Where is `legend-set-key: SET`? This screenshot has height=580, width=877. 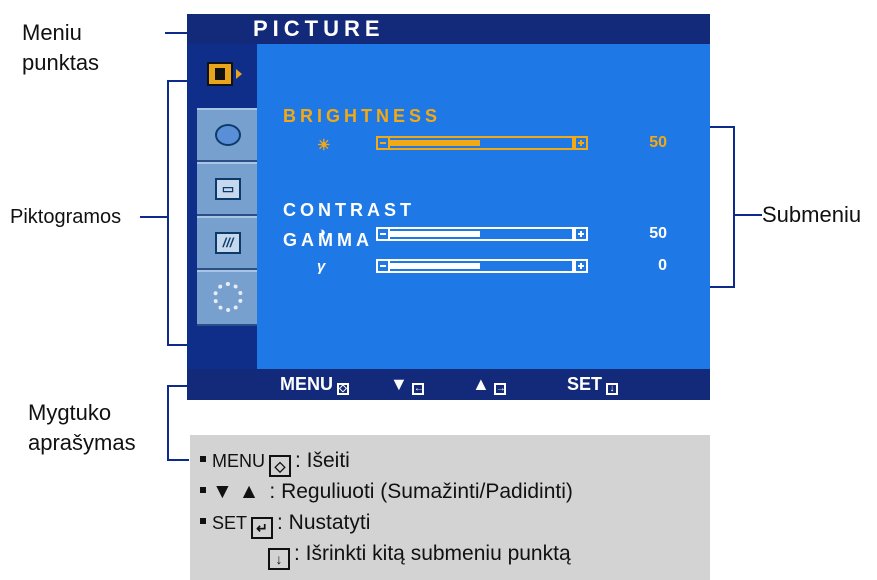 legend-set-key: SET is located at coordinates (230, 523).